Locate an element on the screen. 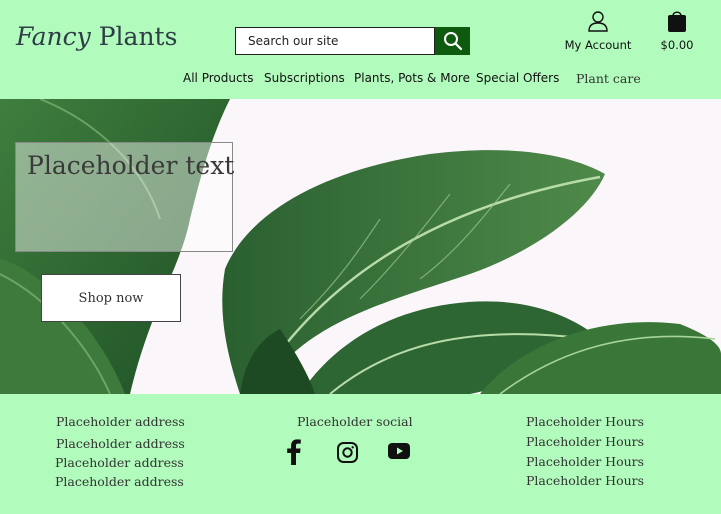  search-input is located at coordinates (335, 41).